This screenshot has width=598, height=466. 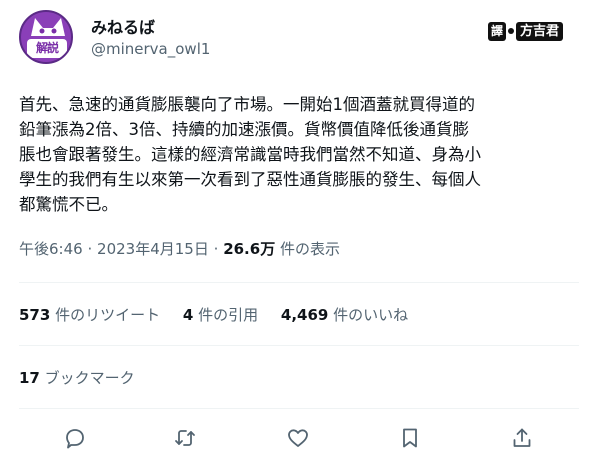 What do you see at coordinates (249, 249) in the screenshot?
I see `view-count: 26.6万` at bounding box center [249, 249].